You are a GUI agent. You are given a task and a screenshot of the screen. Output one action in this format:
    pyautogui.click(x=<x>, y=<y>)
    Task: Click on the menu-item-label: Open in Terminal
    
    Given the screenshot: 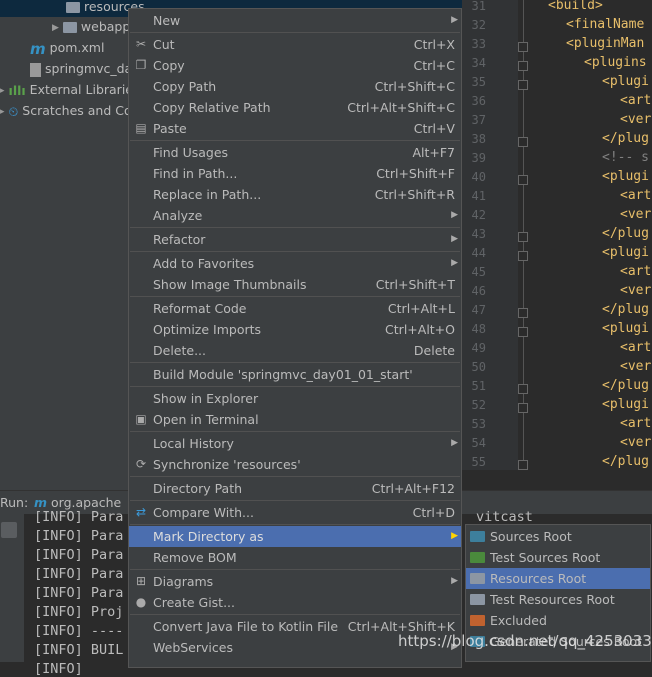 What is the action you would take?
    pyautogui.click(x=206, y=419)
    